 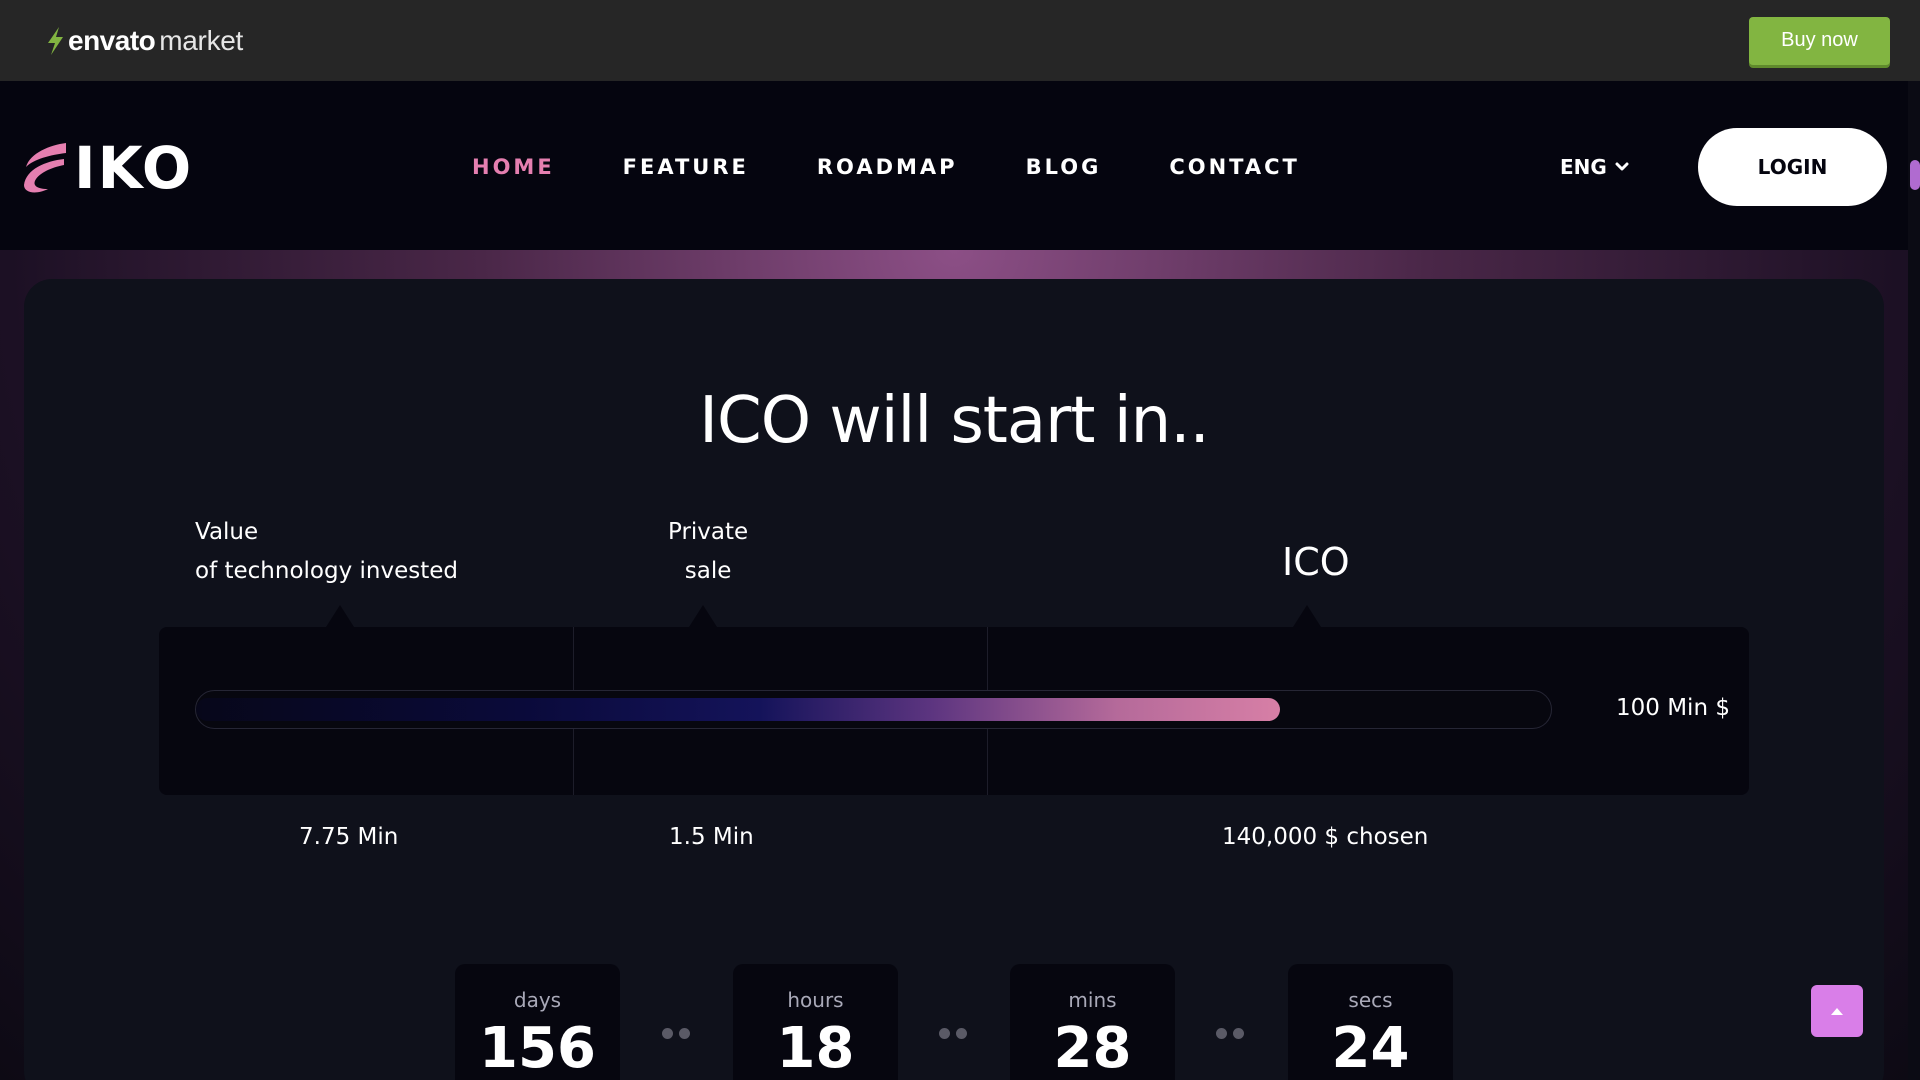 What do you see at coordinates (954, 421) in the screenshot?
I see `ico-title: ICO will start in..` at bounding box center [954, 421].